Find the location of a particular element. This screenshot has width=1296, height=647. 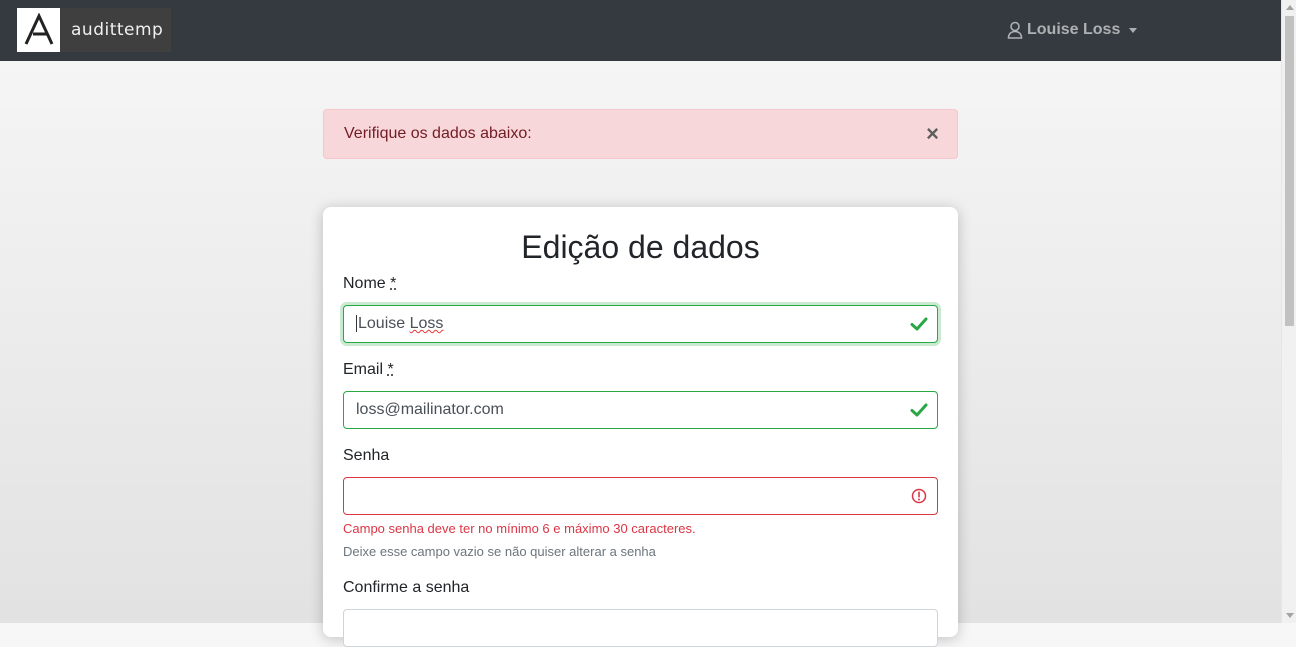

nome-label-text: Nome is located at coordinates (364, 283).